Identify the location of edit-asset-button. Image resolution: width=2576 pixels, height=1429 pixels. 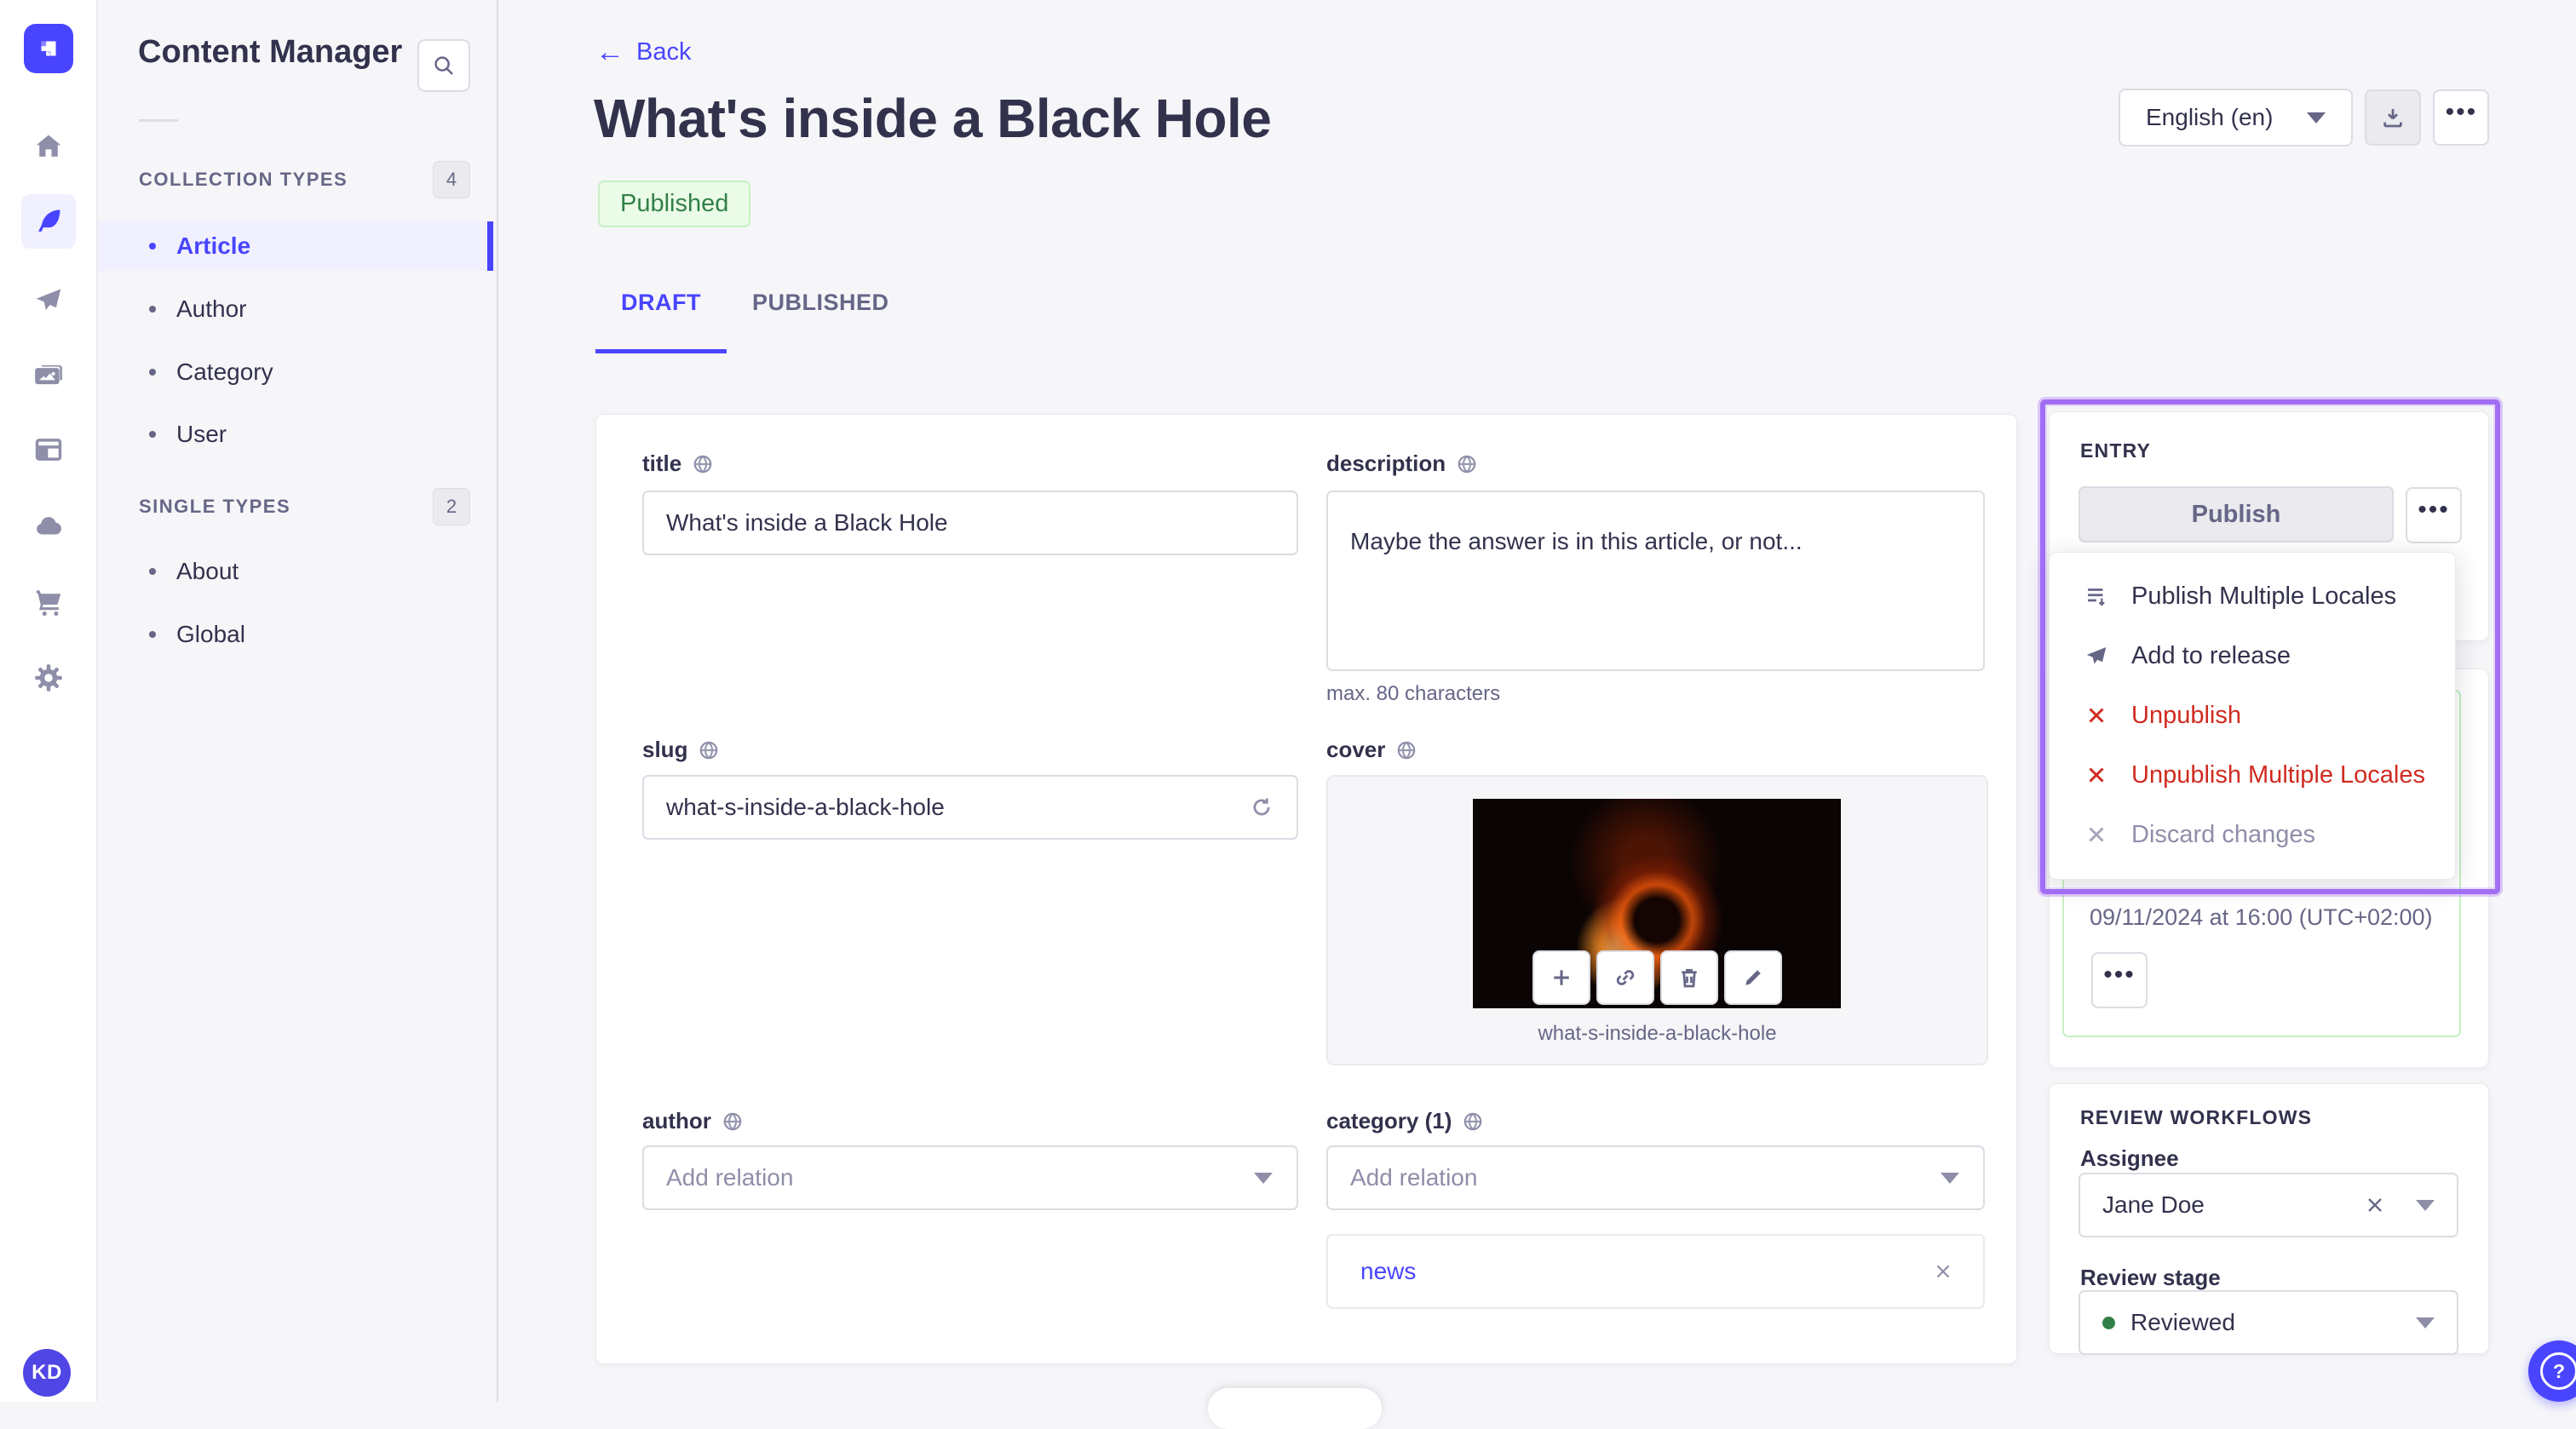
(1753, 978).